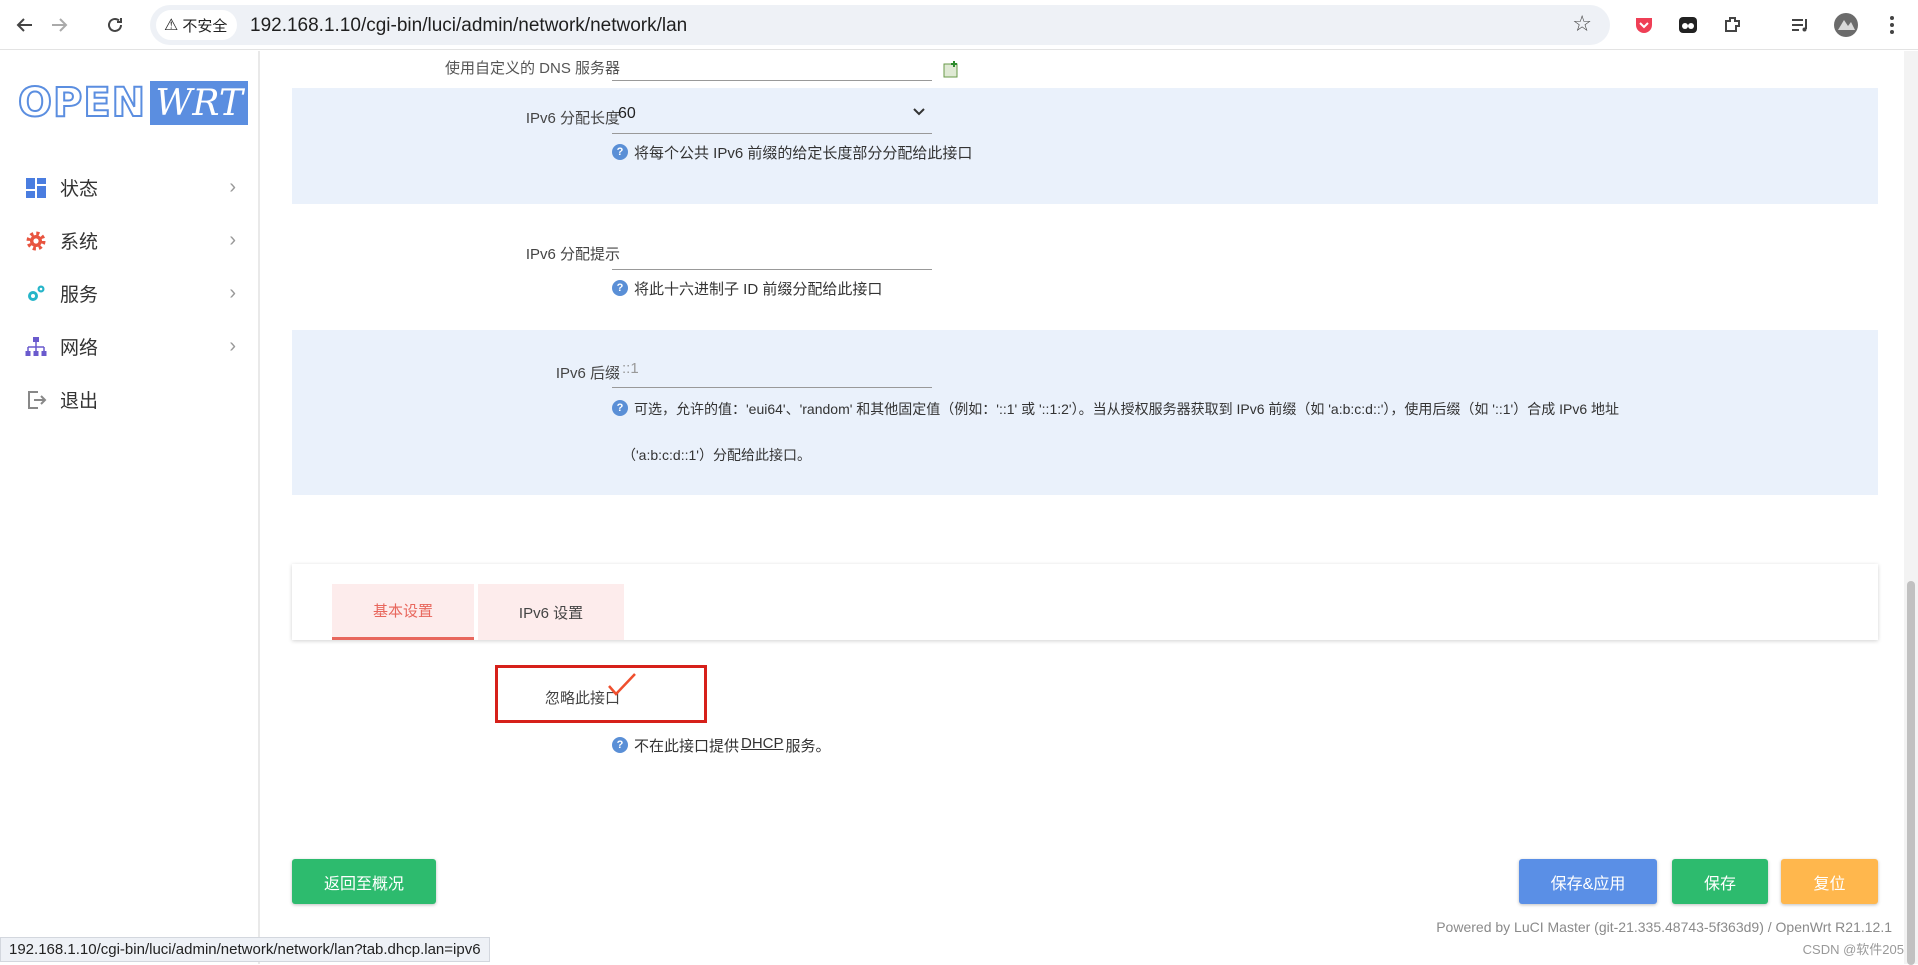 The width and height of the screenshot is (1918, 965). What do you see at coordinates (1720, 881) in the screenshot?
I see `save-button: 保存` at bounding box center [1720, 881].